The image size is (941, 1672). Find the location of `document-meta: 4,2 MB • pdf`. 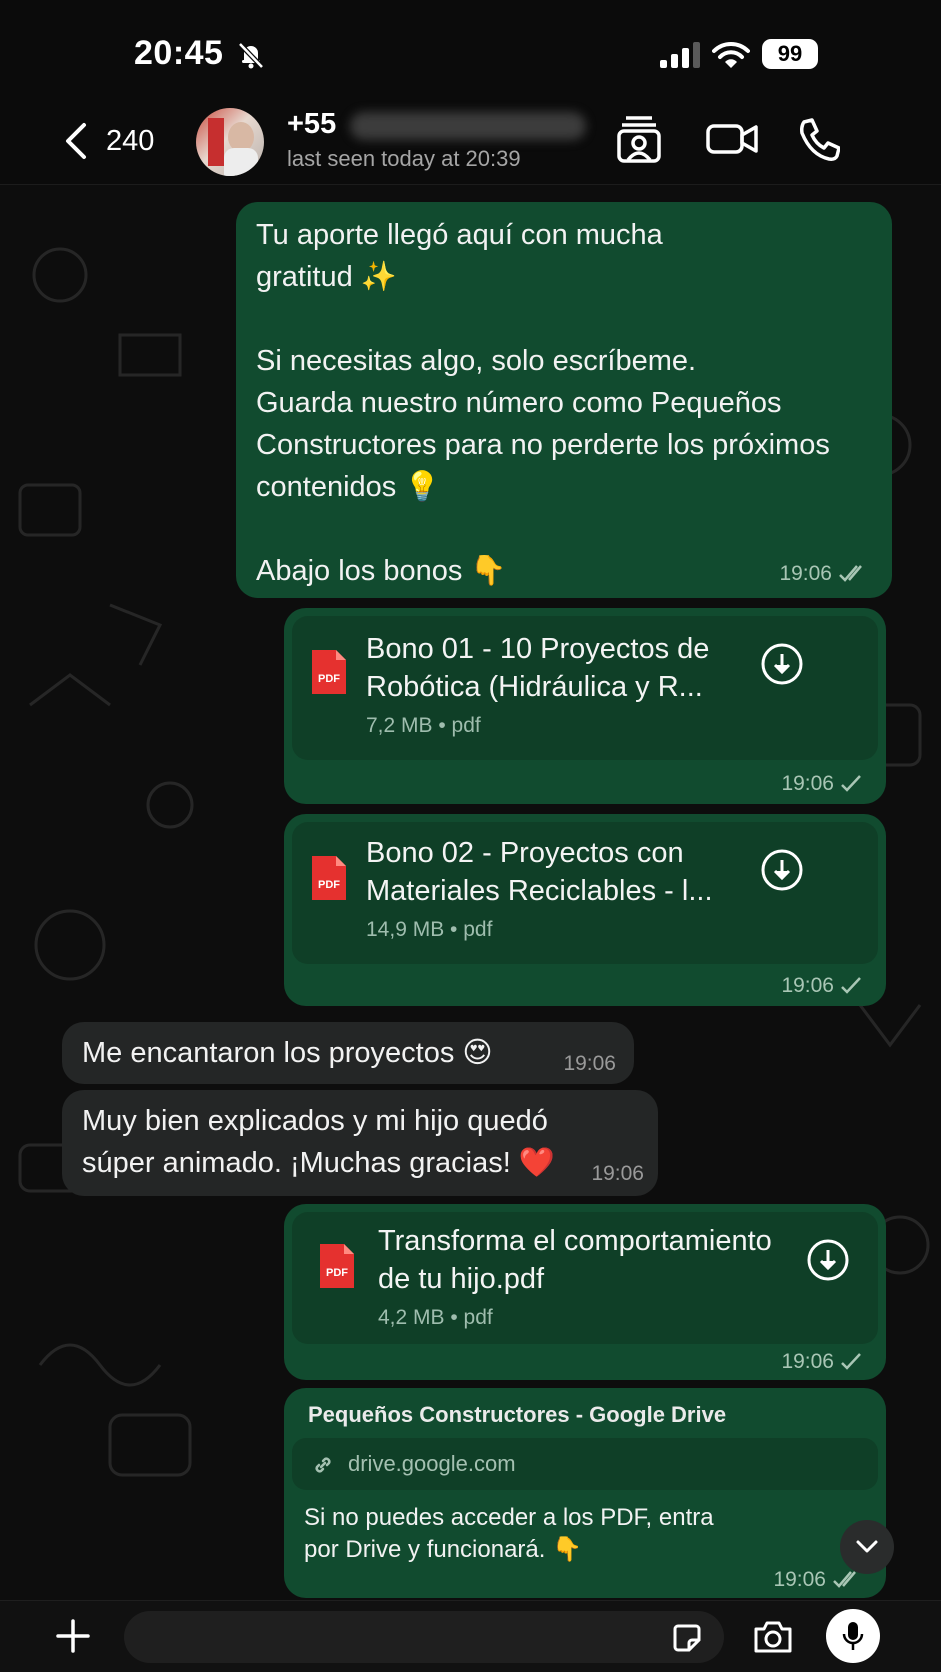

document-meta: 4,2 MB • pdf is located at coordinates (435, 1317).